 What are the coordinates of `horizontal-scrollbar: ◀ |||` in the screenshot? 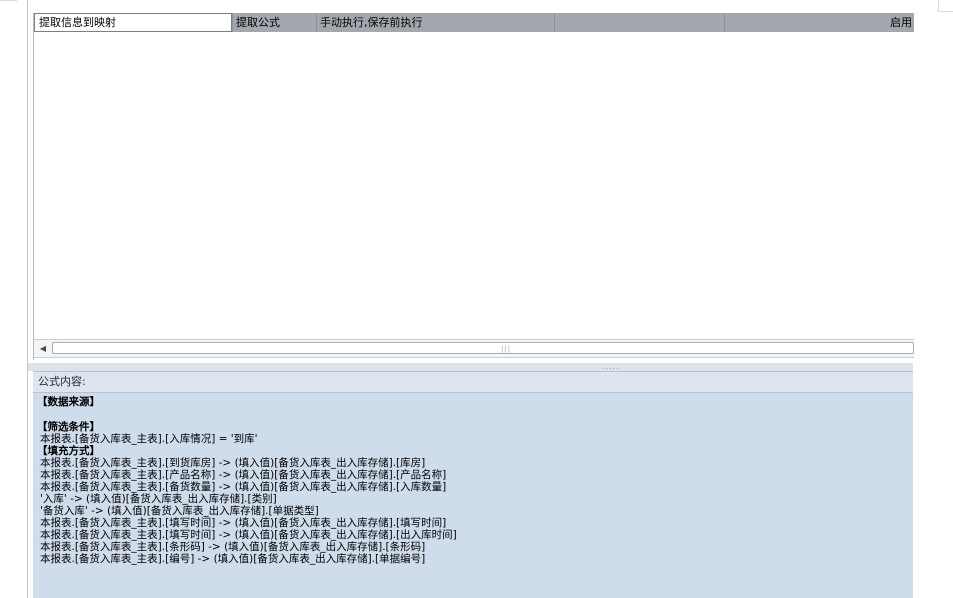 It's located at (474, 348).